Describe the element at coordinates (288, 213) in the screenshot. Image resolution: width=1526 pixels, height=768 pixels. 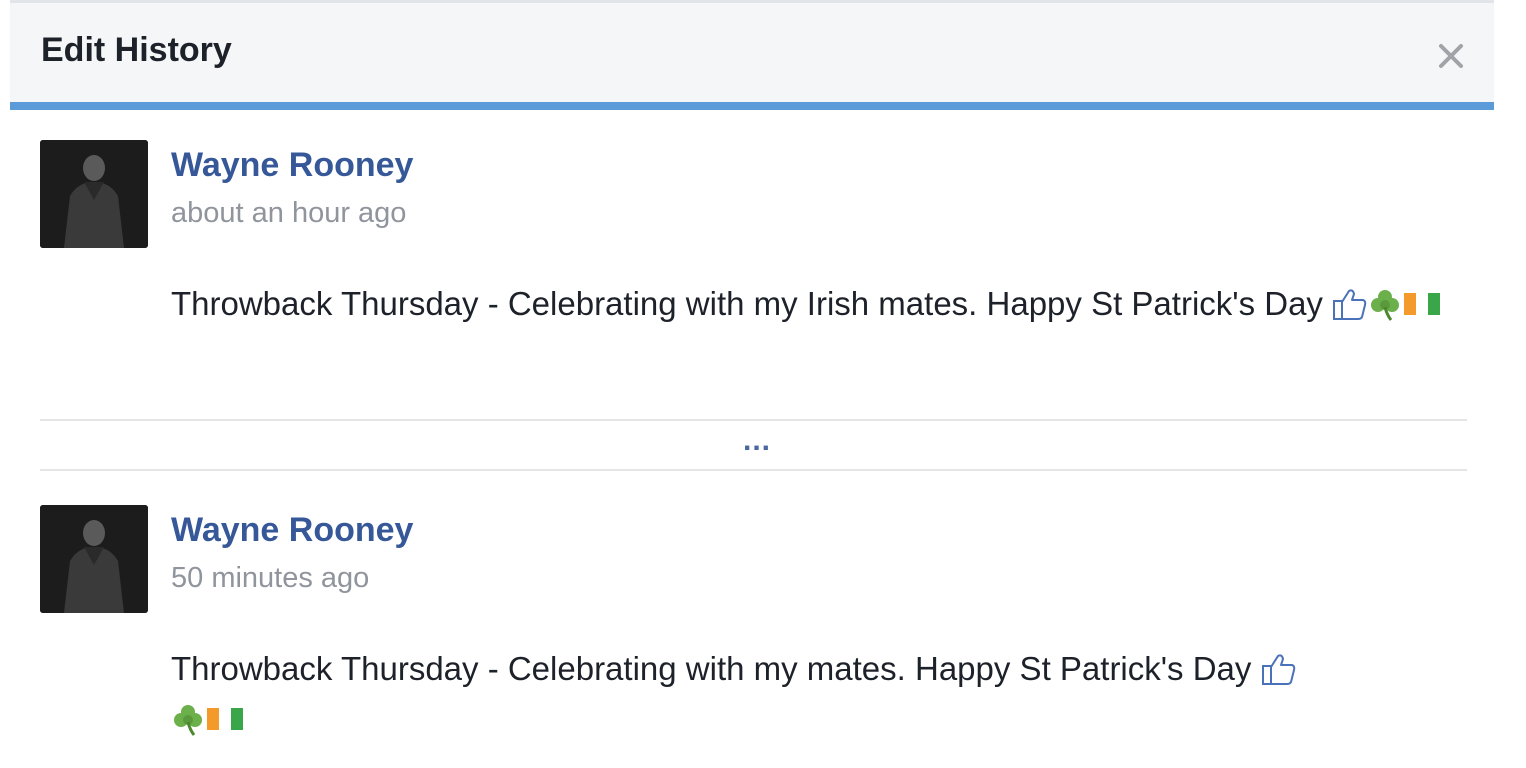
I see `timestamp: about an hour ago` at that location.